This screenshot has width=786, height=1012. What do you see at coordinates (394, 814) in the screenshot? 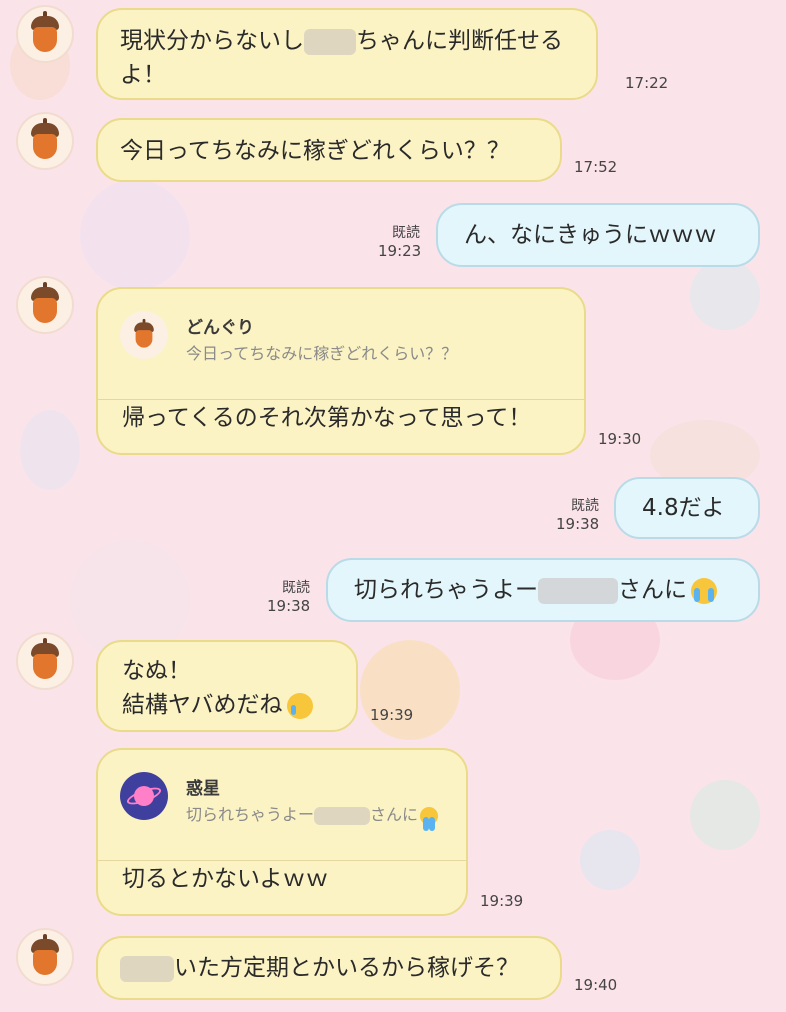
I see `quoted-text-part: さんに` at bounding box center [394, 814].